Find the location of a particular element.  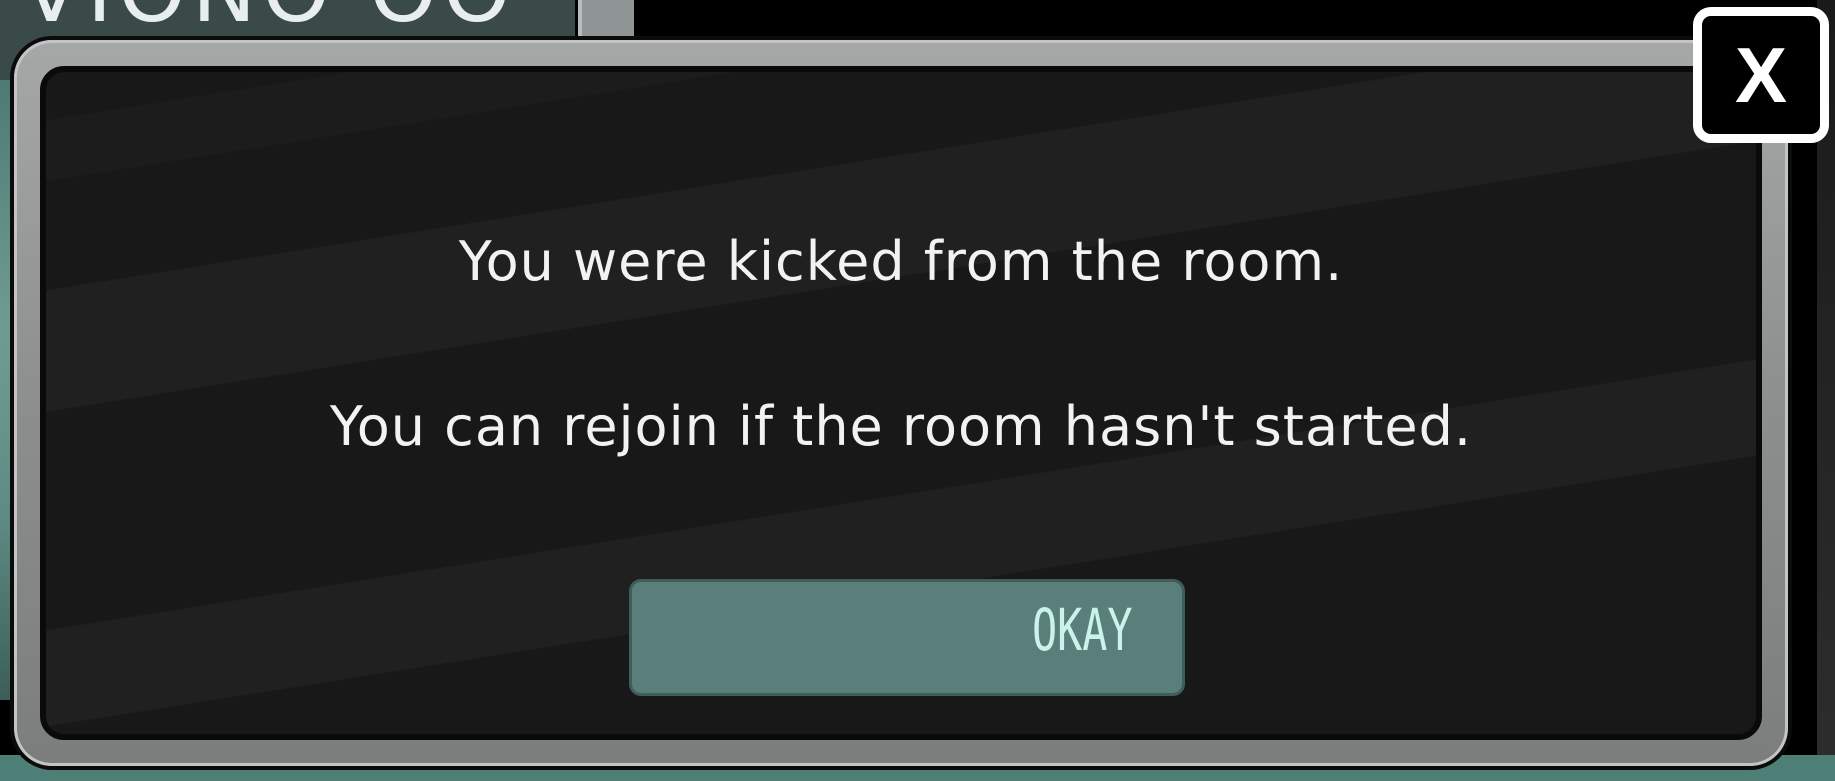

close-icon: X is located at coordinates (1761, 75).